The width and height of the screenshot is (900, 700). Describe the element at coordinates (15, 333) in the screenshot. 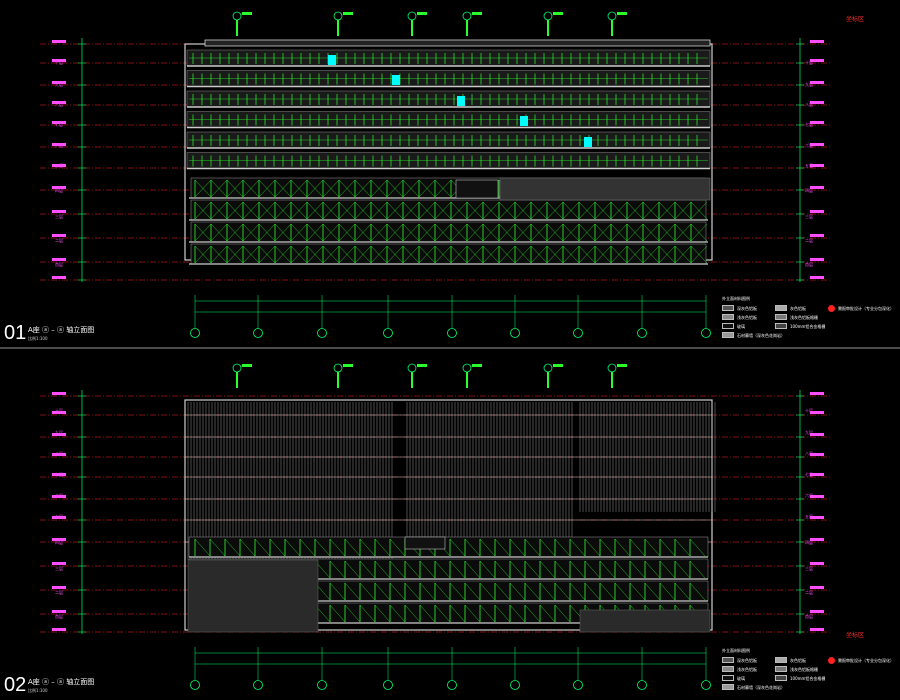

I see `drawing-number-01: 01` at that location.